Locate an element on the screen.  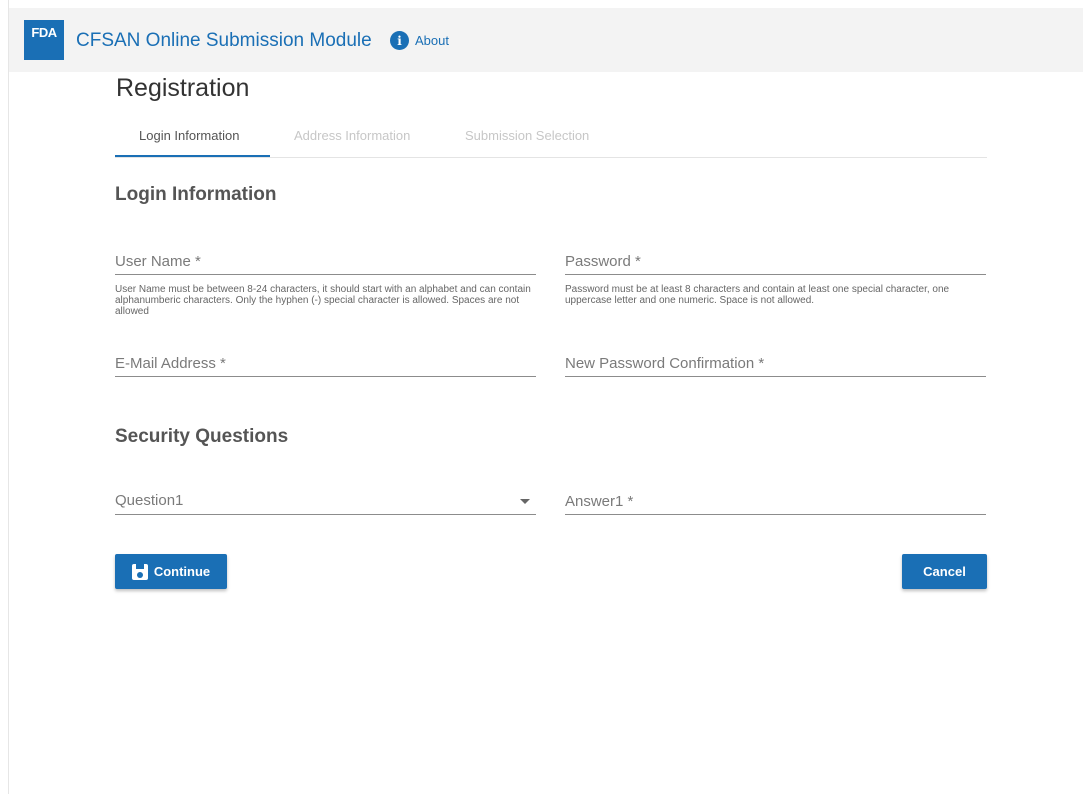
username-input is located at coordinates (325, 261).